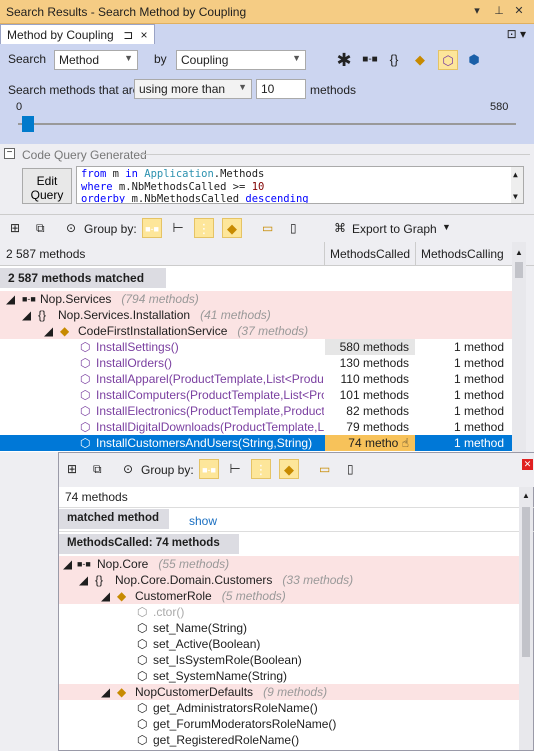  I want to click on pin-icon: ⊥, so click(499, 11).